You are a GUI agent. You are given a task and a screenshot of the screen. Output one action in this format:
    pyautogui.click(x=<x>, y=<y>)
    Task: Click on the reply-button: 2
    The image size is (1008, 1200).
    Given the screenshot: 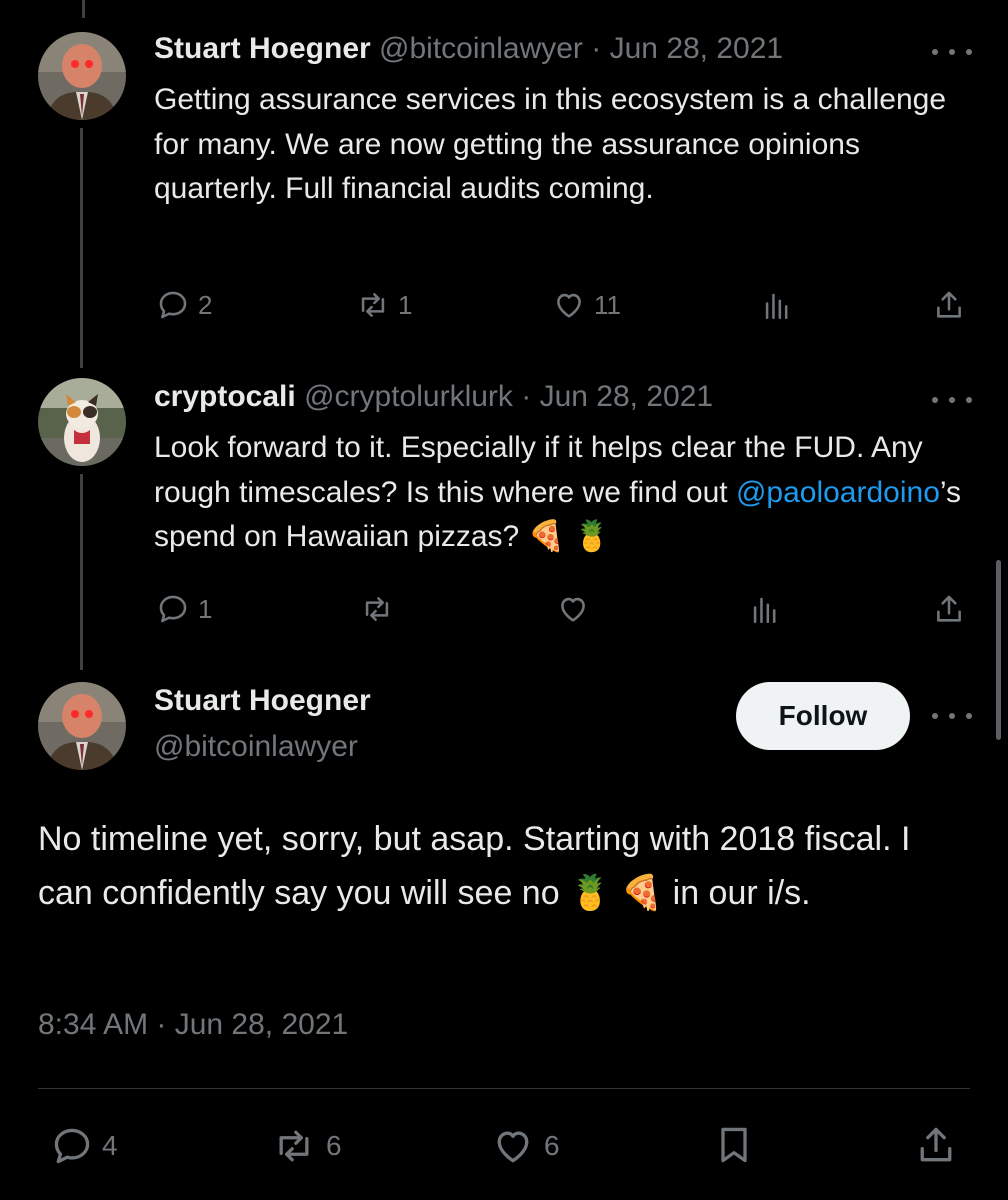 What is the action you would take?
    pyautogui.click(x=184, y=305)
    